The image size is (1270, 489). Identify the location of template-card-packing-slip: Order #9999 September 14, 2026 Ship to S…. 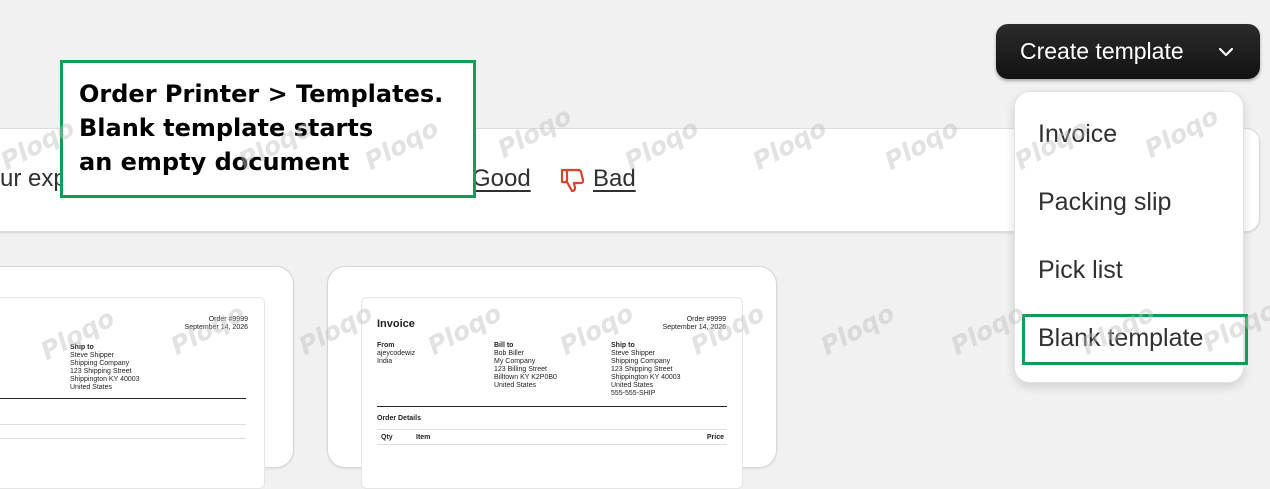
(147, 377).